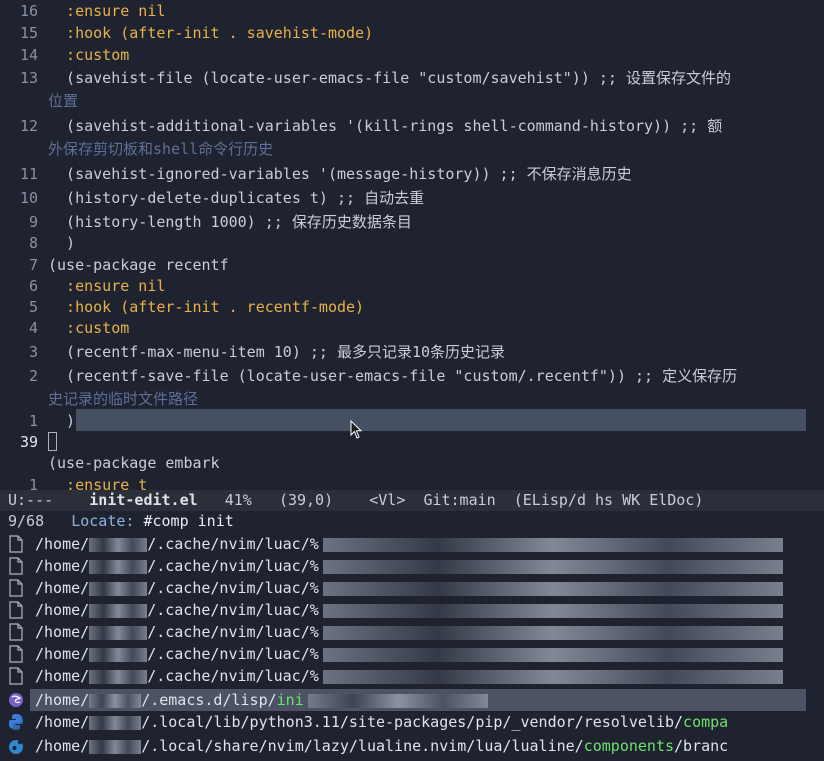 This screenshot has height=761, width=824. What do you see at coordinates (89, 55) in the screenshot?
I see `code-text: :custom` at bounding box center [89, 55].